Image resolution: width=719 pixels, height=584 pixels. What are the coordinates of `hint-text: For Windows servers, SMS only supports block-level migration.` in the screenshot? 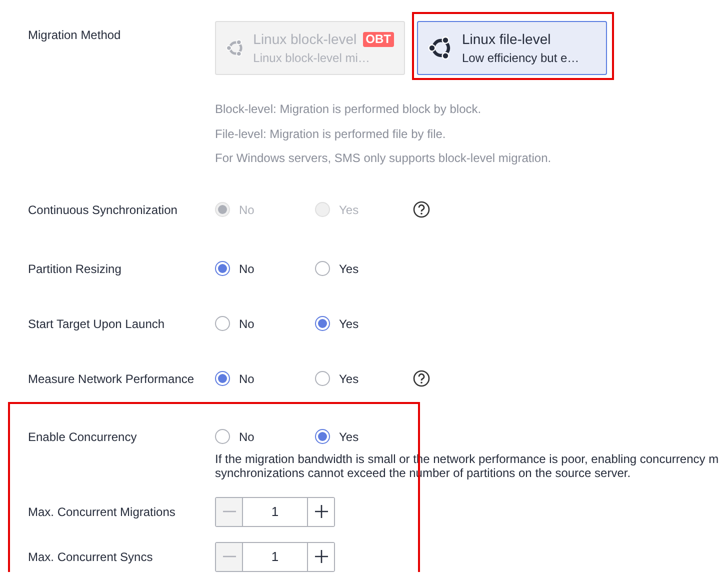 It's located at (383, 158).